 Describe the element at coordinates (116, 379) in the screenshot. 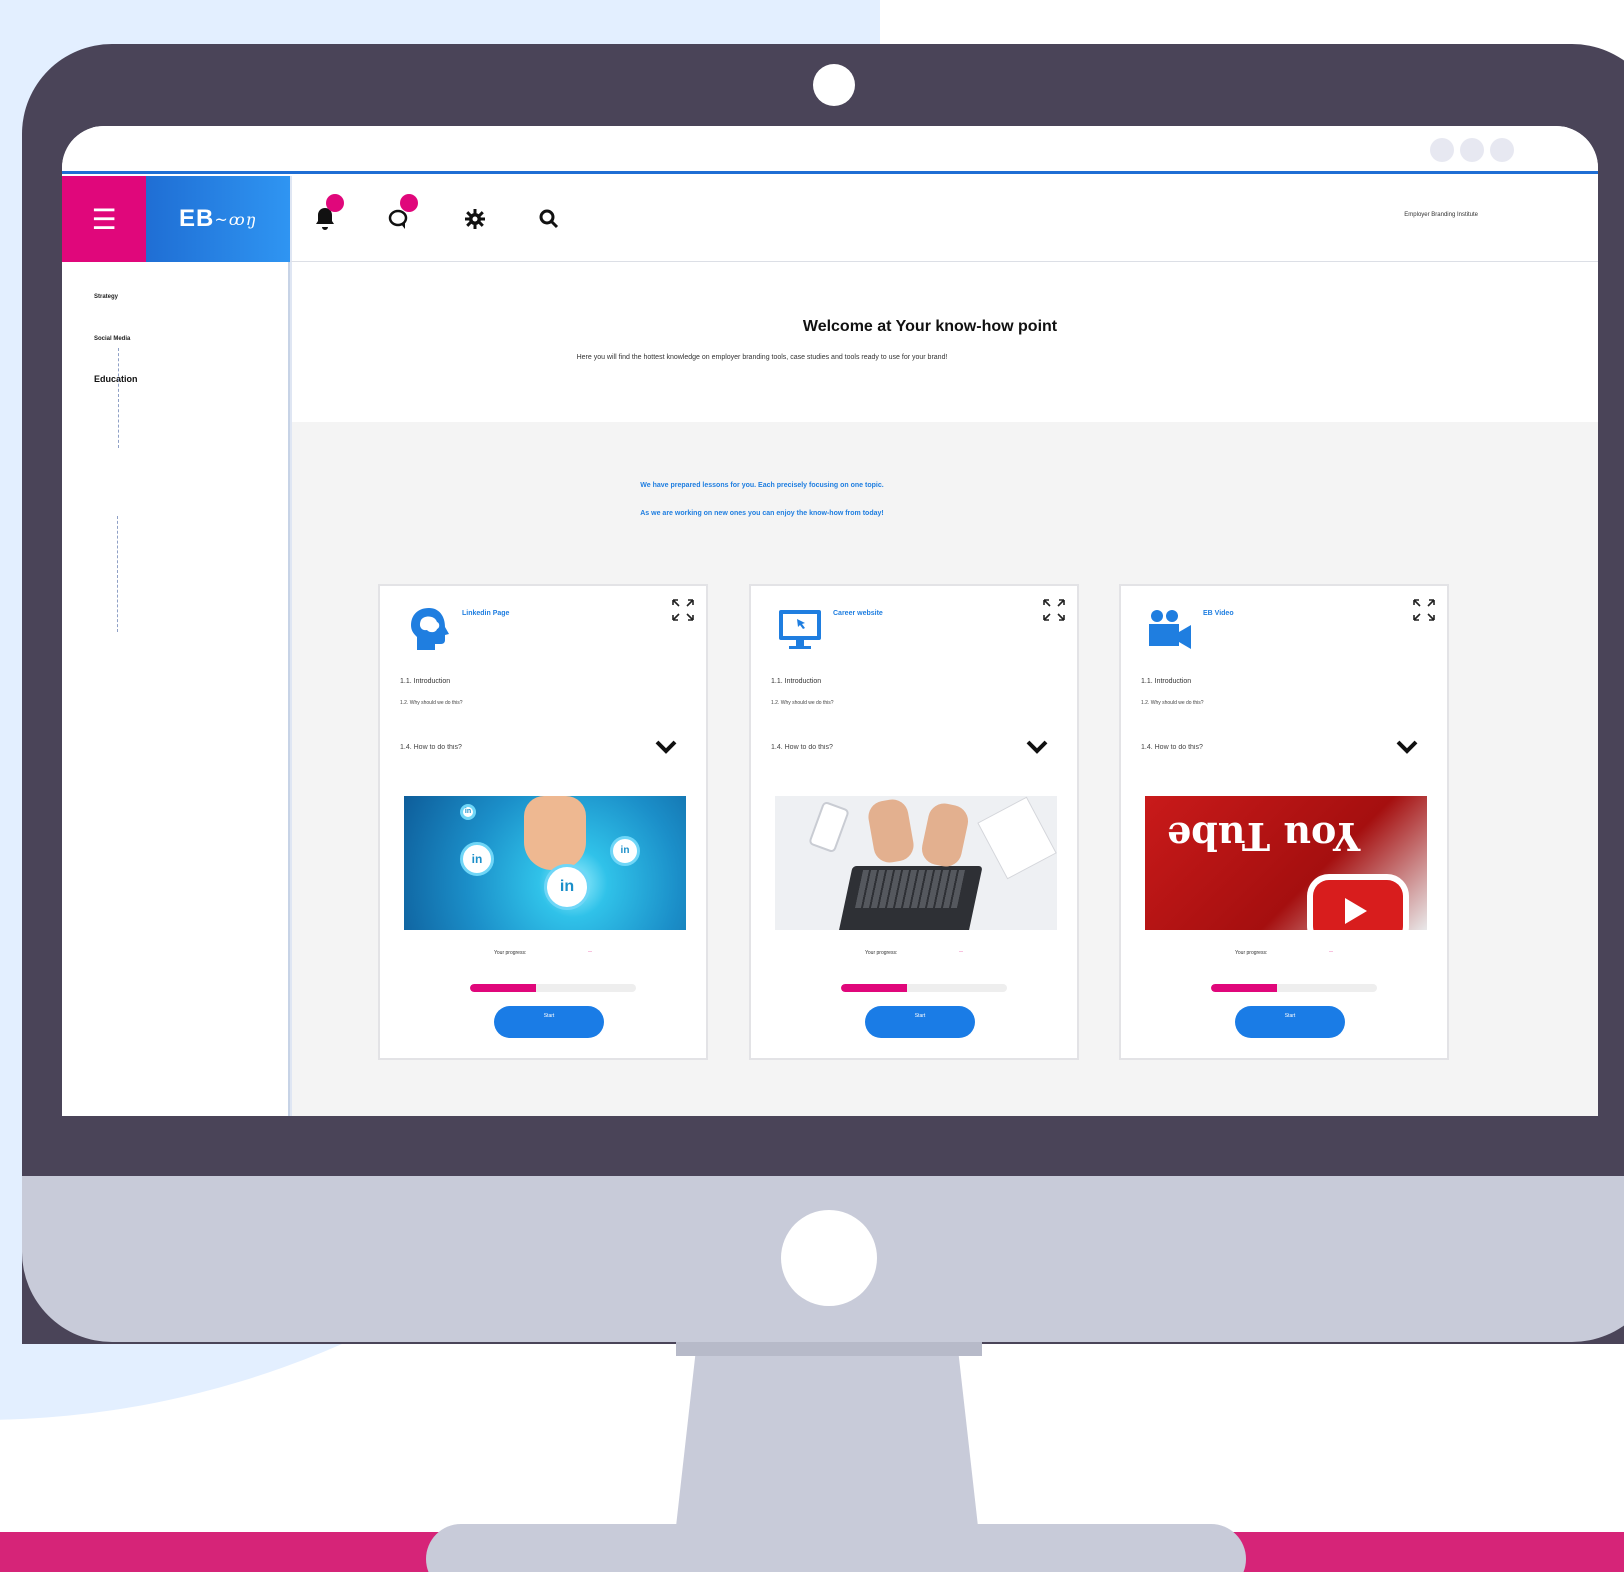

I see `sidebar-item-education: Education` at that location.